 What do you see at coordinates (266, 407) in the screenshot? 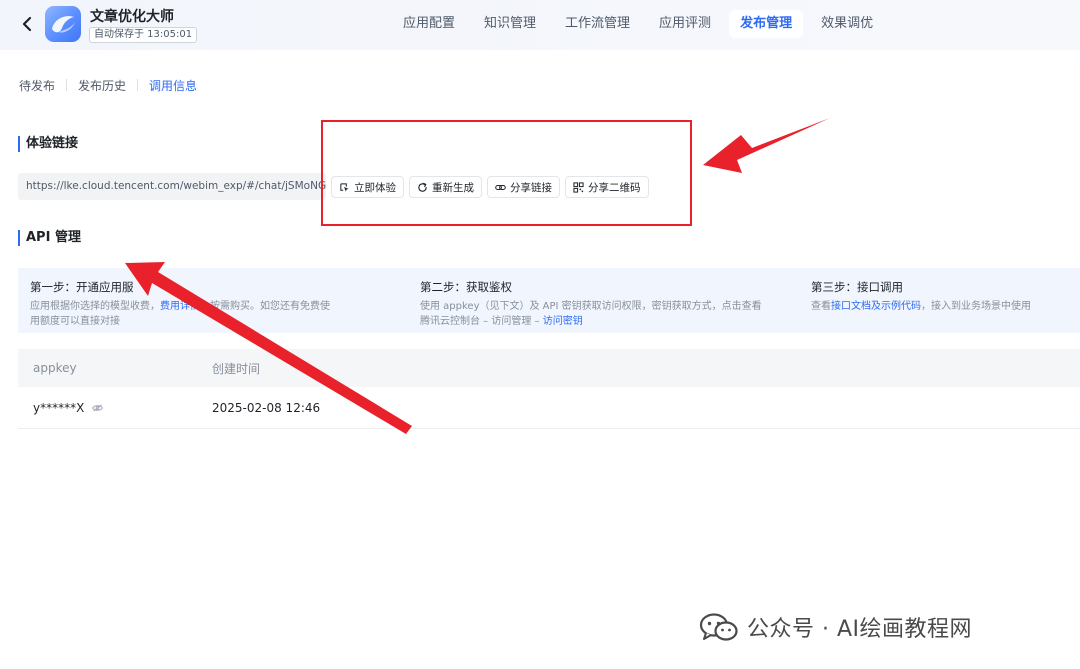
I see `created-time-cell: 2025-02-08 12:46` at bounding box center [266, 407].